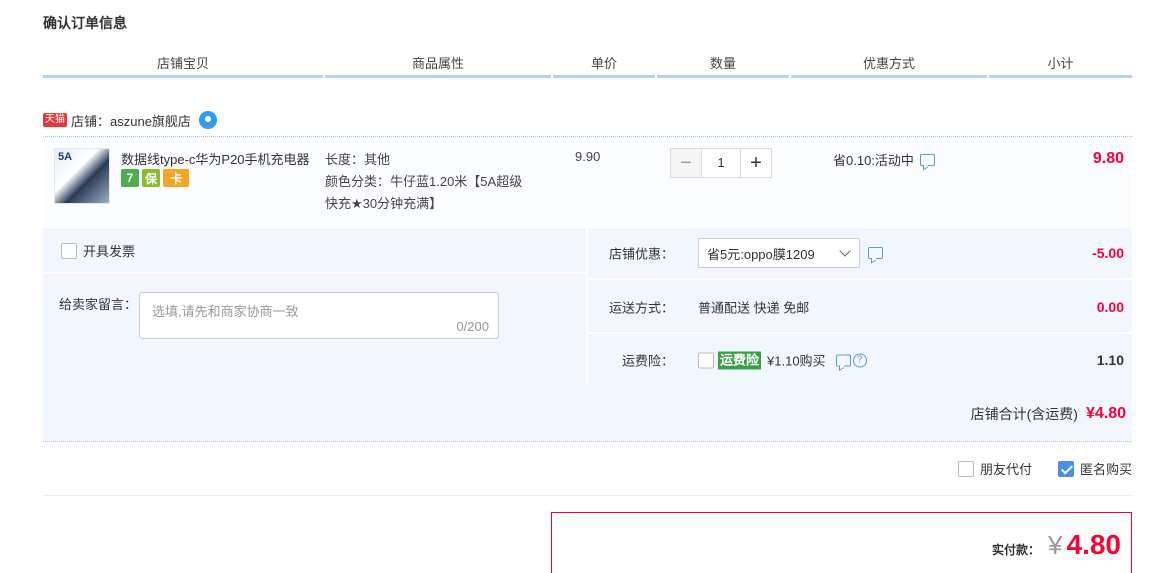  I want to click on anonymous-option: 匿名购买, so click(1094, 468).